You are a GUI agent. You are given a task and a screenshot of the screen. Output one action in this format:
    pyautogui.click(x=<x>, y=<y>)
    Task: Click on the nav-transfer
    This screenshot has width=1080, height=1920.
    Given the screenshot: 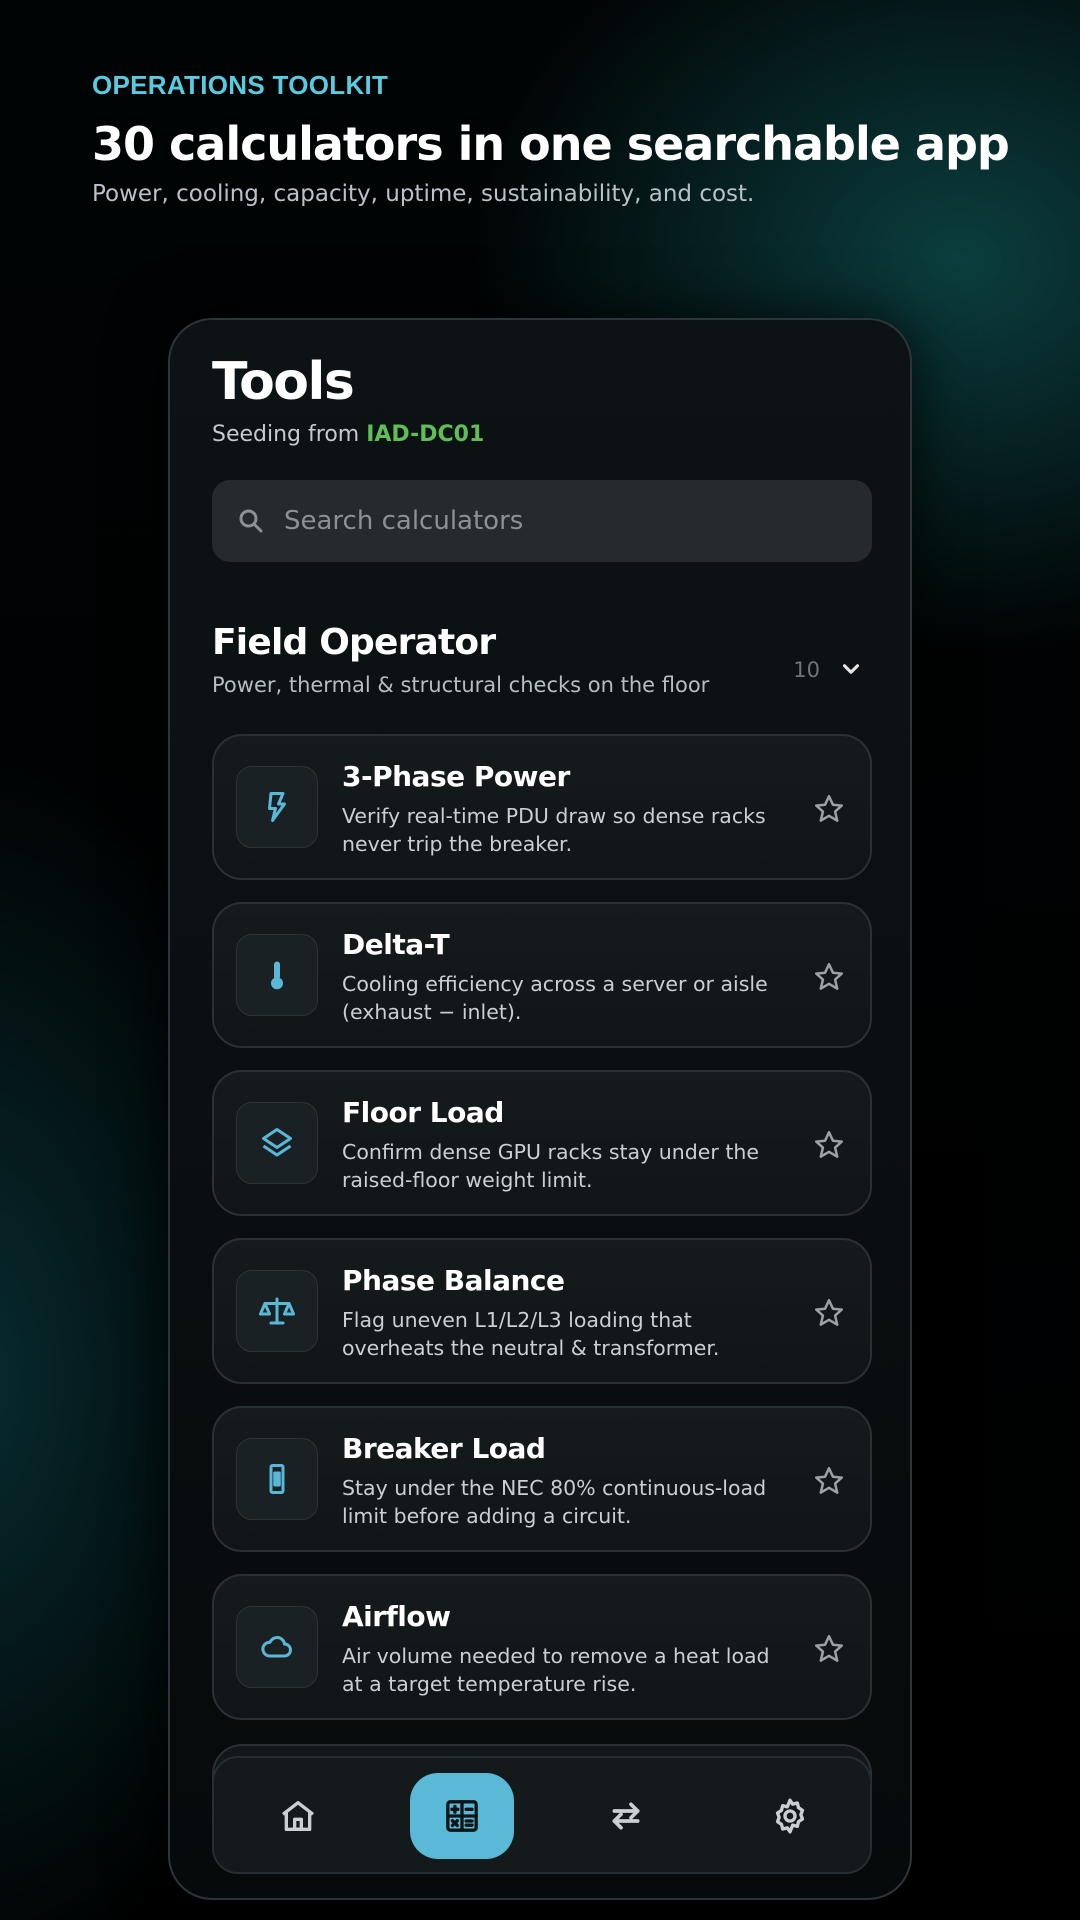 What is the action you would take?
    pyautogui.click(x=626, y=1816)
    